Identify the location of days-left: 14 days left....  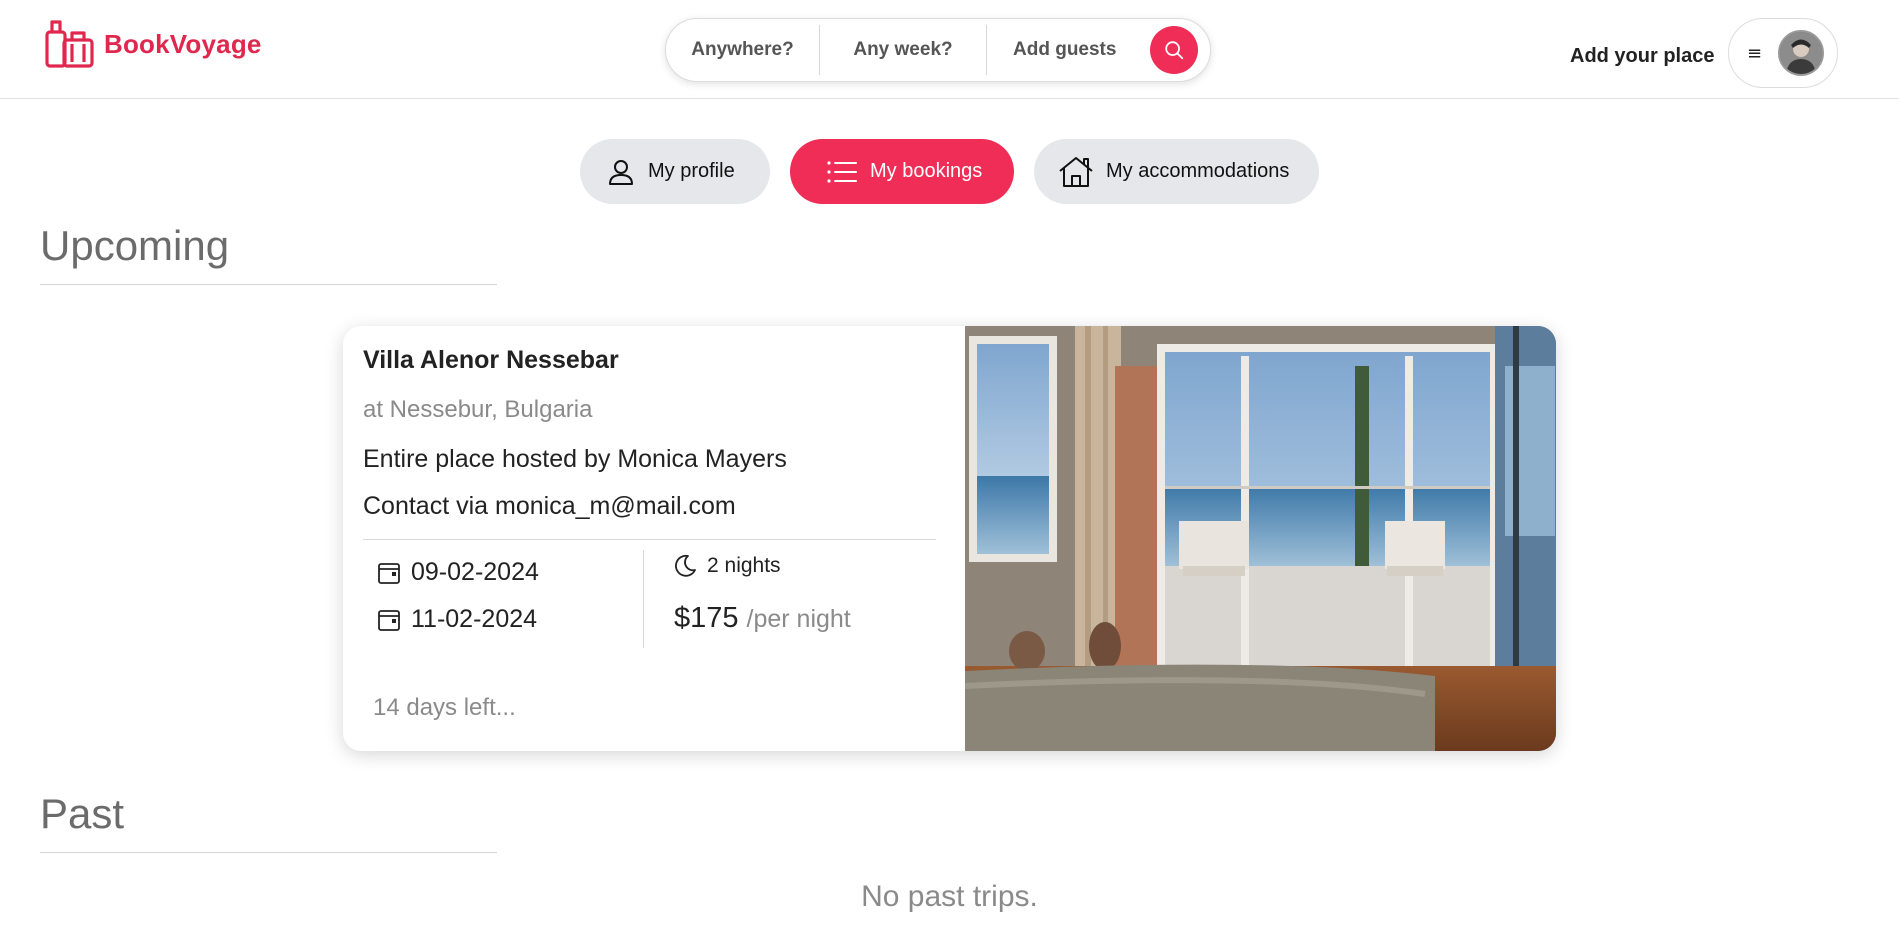
(444, 707).